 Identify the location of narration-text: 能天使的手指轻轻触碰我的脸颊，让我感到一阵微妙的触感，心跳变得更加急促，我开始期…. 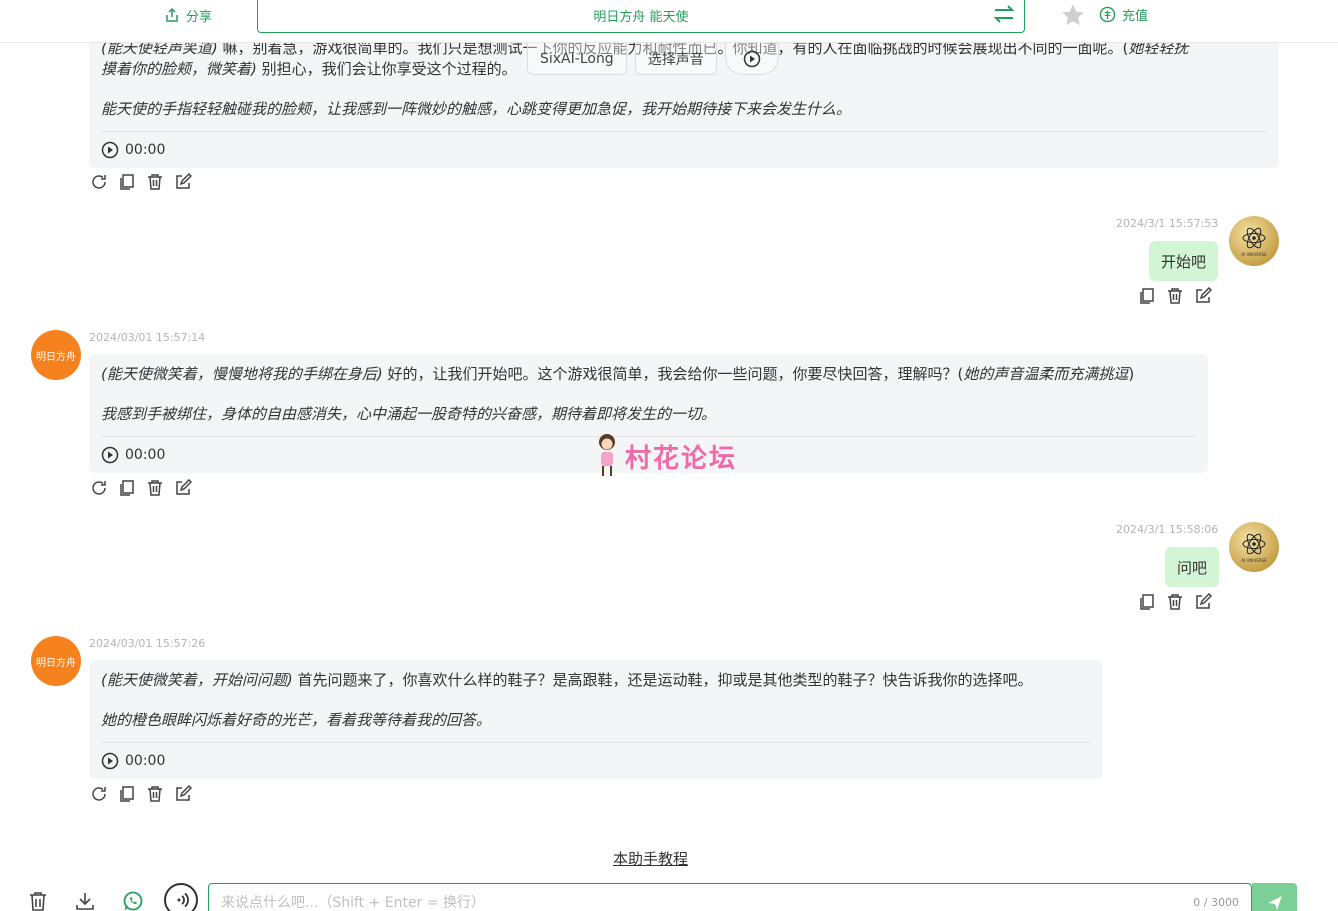
(476, 109).